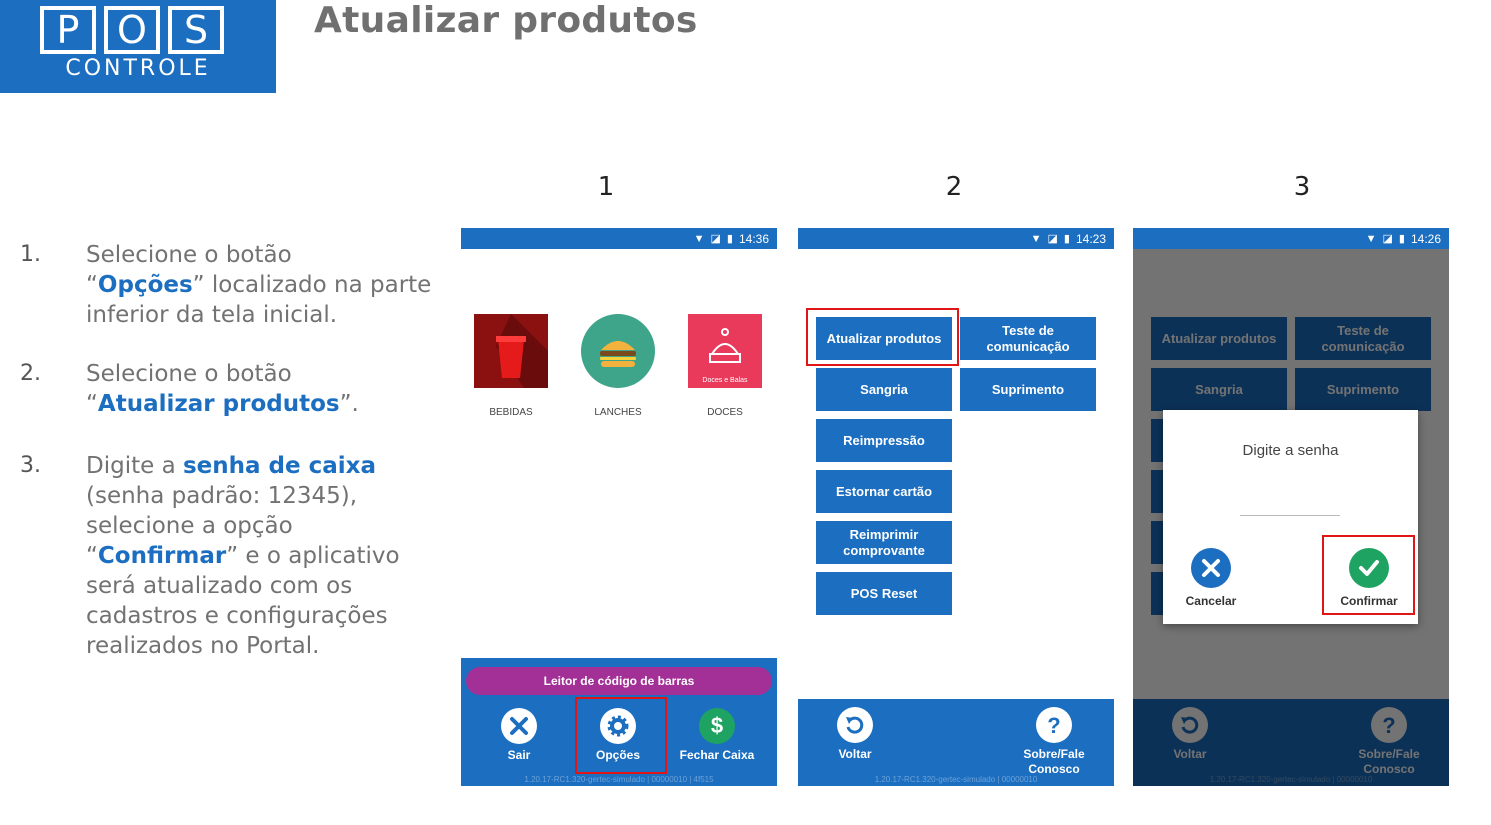 Image resolution: width=1491 pixels, height=825 pixels. Describe the element at coordinates (138, 68) in the screenshot. I see `logo-subtitle: CONTROLE` at that location.